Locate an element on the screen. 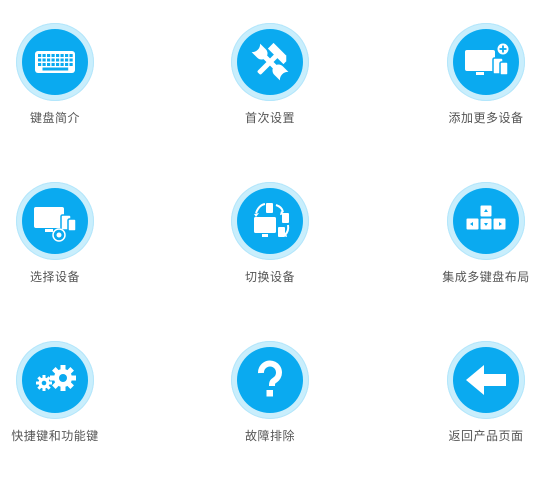  tile-select-device: 选择设备 is located at coordinates (67, 252).